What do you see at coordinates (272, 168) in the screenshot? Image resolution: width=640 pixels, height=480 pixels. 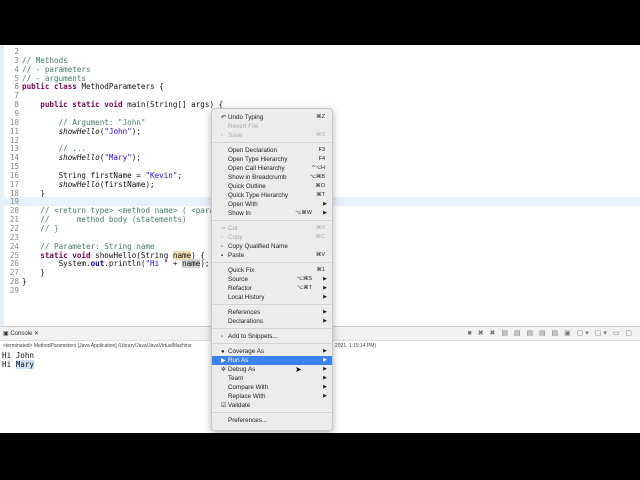 I see `menu-item-open-call-hierarchy: Open Call Hierarchy ^⌥H` at bounding box center [272, 168].